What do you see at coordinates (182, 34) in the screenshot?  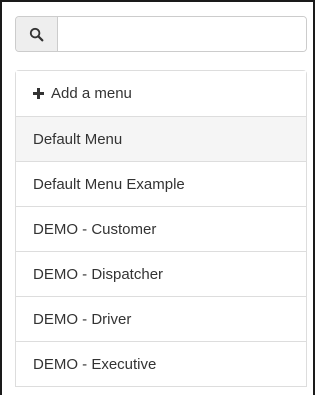 I see `search-input` at bounding box center [182, 34].